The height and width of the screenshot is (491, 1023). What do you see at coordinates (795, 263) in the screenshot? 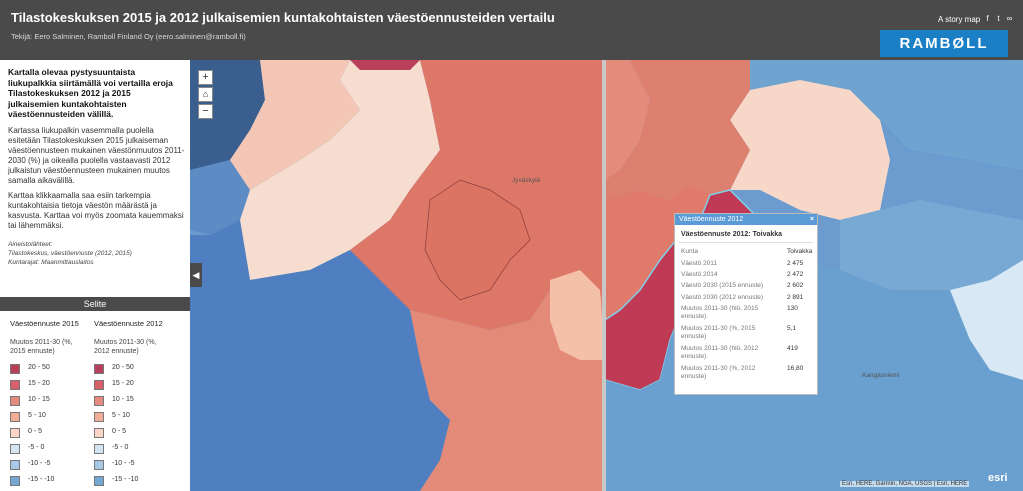
I see `popup-row-value: 2 475` at bounding box center [795, 263].